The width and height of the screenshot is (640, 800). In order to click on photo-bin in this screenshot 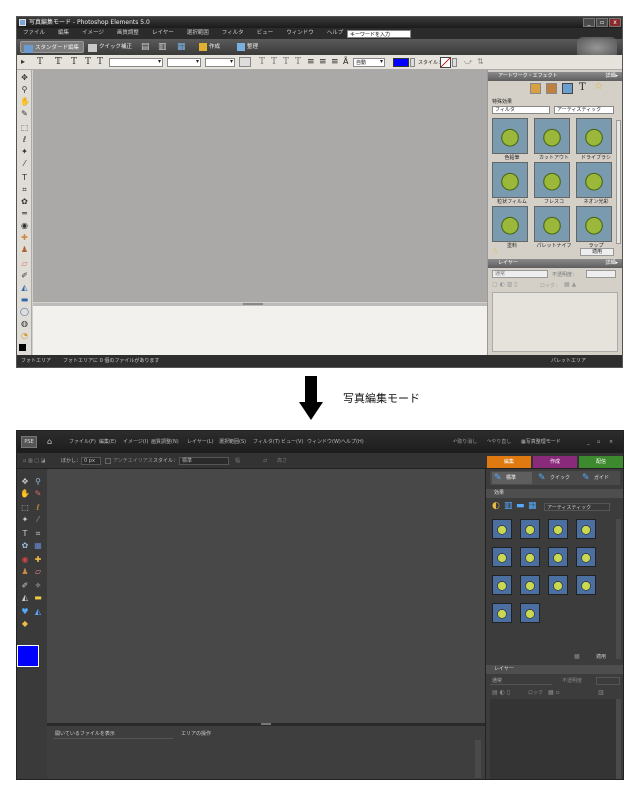, I will do `click(260, 329)`.